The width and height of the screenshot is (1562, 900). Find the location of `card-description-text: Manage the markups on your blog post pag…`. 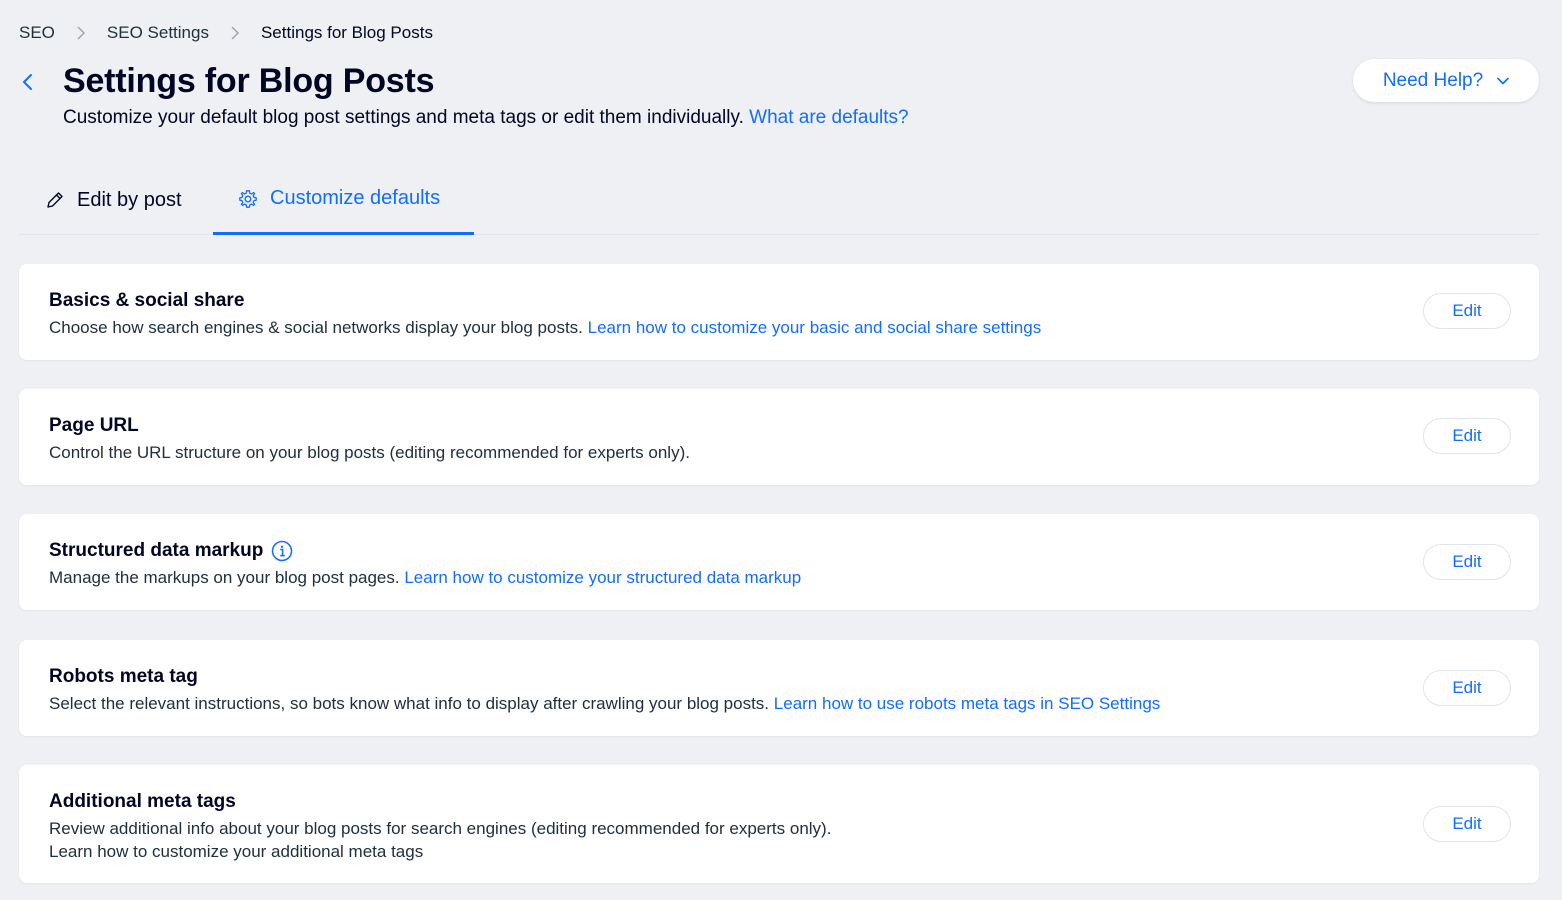

card-description-text: Manage the markups on your blog post pag… is located at coordinates (224, 577).